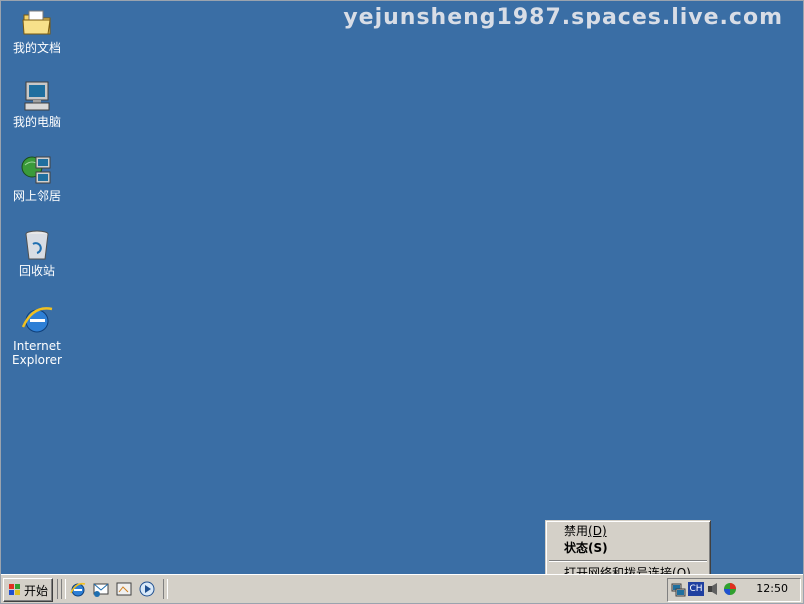  I want to click on start-button: 开始, so click(28, 590).